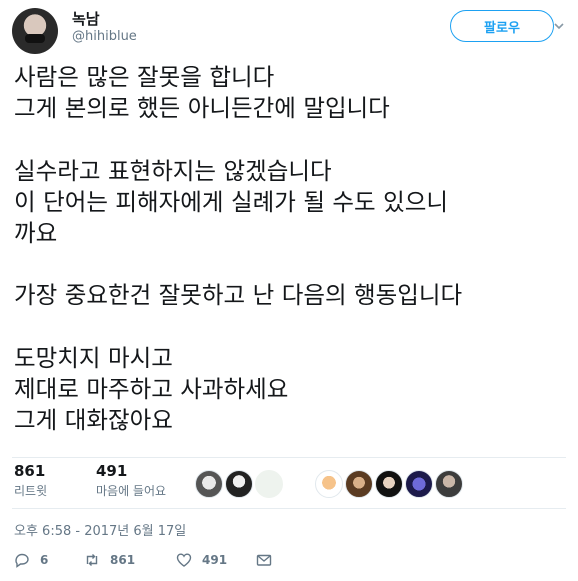 Image resolution: width=578 pixels, height=581 pixels. I want to click on tweet-stats: 861 리트윗 491 마음에 들어요, so click(290, 484).